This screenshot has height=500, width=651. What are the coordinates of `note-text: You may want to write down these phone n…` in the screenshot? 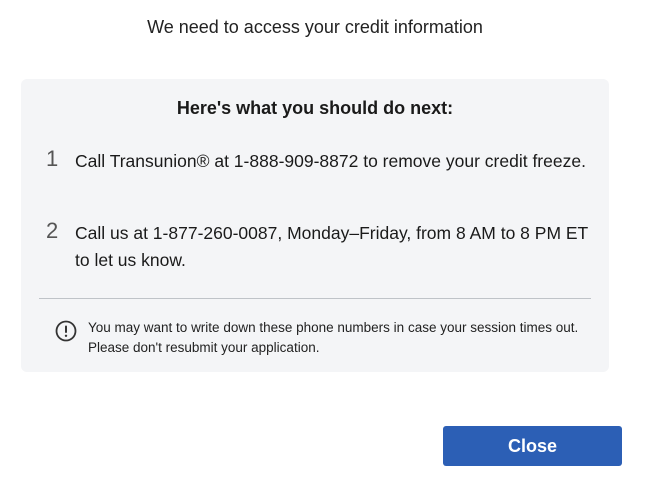 It's located at (333, 337).